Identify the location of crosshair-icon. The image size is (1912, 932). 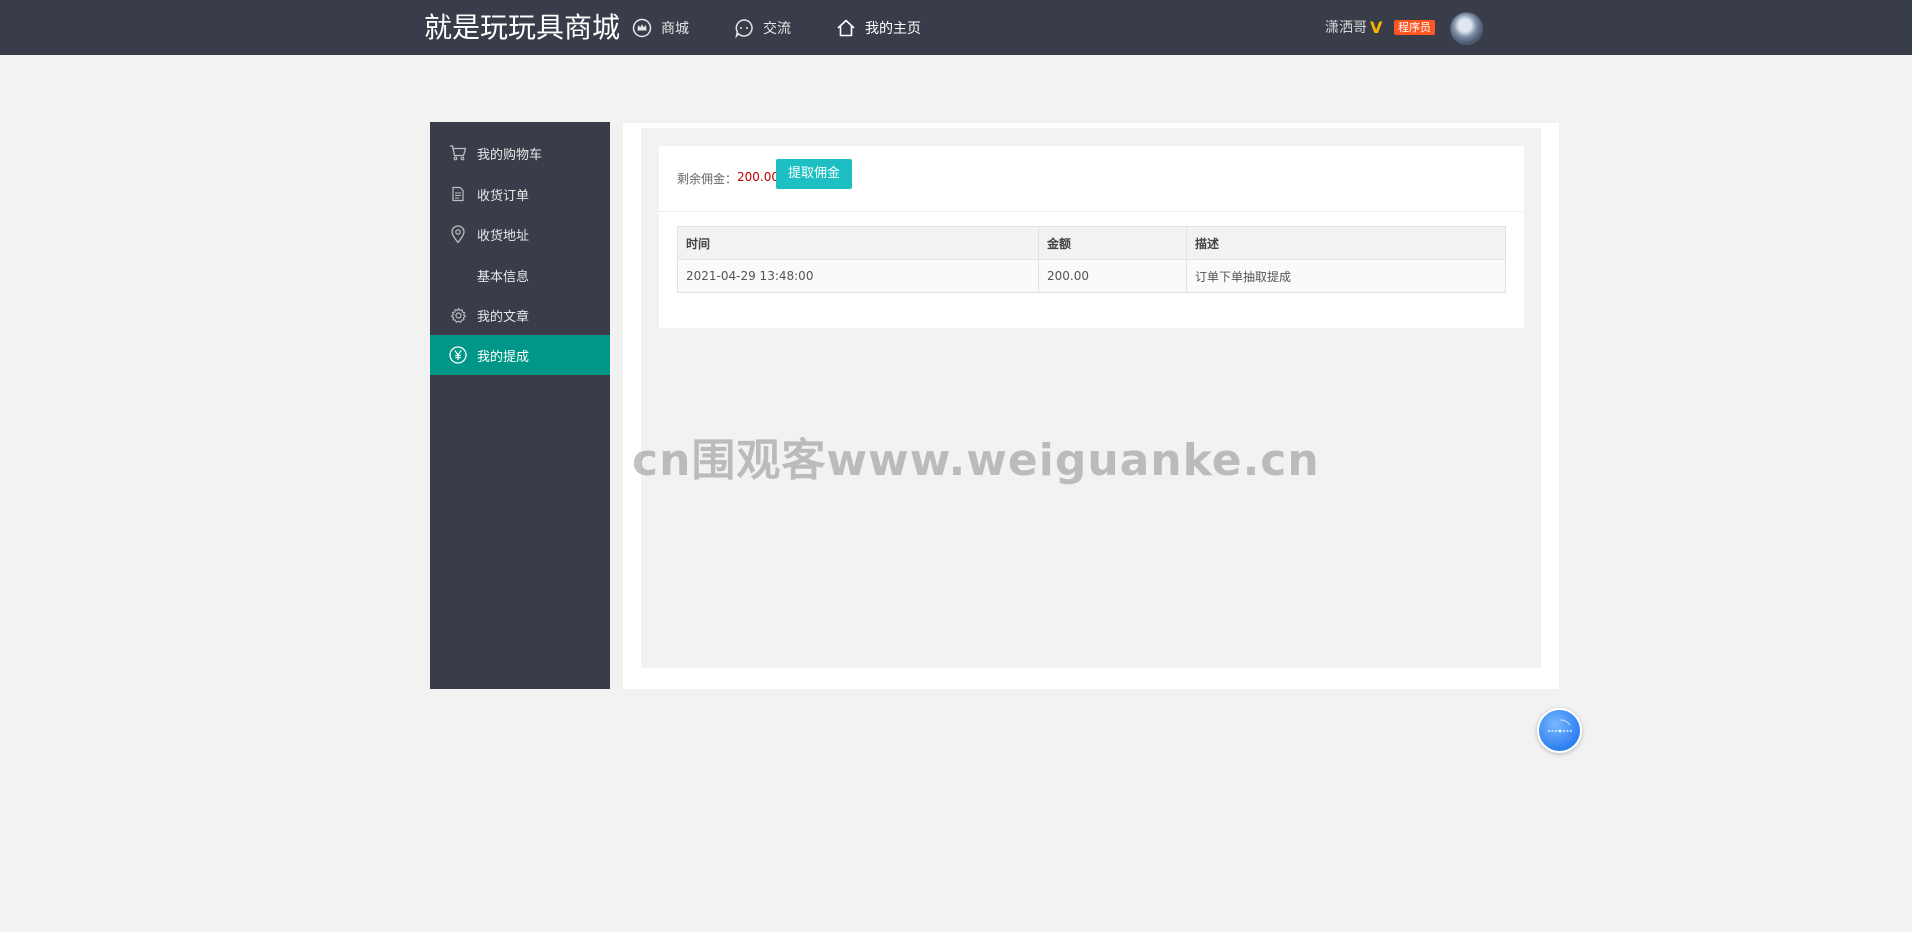
(1559, 725).